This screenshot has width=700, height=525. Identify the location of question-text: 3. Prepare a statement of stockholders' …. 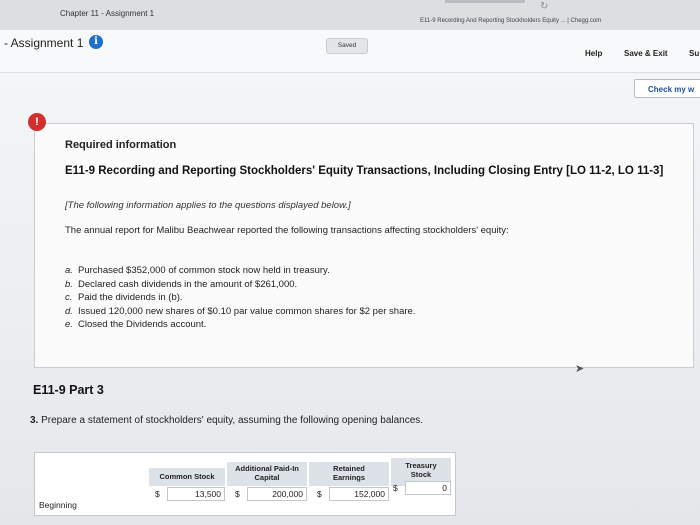
(226, 420).